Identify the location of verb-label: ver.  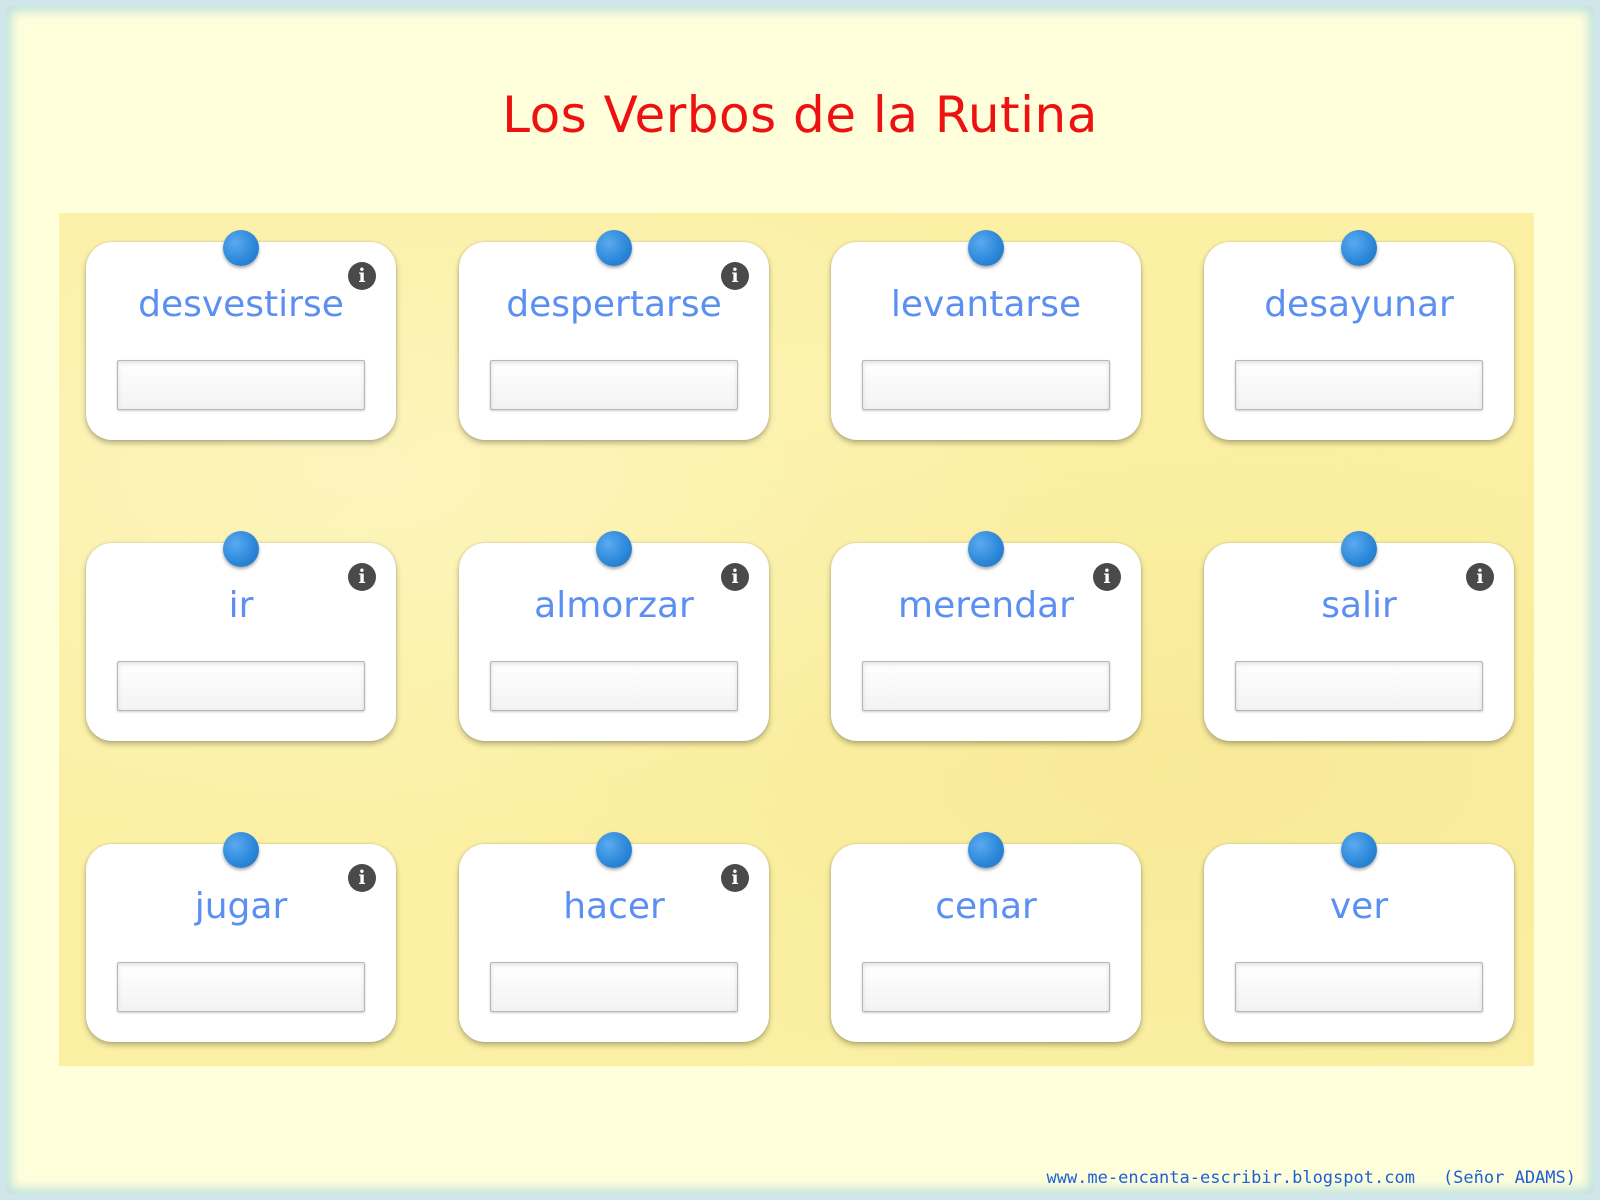
(1359, 906).